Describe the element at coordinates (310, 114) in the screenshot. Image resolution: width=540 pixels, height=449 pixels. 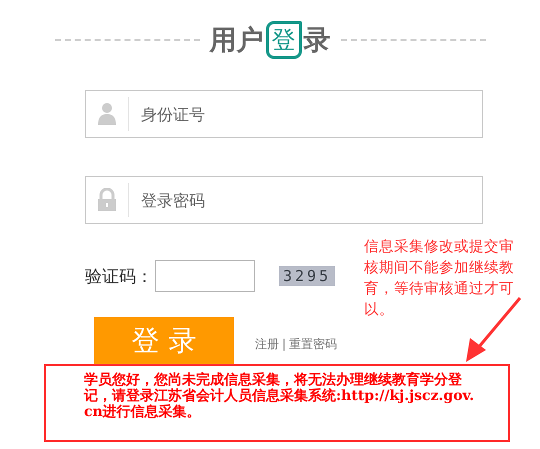
I see `id-number-input: 身份证号` at that location.